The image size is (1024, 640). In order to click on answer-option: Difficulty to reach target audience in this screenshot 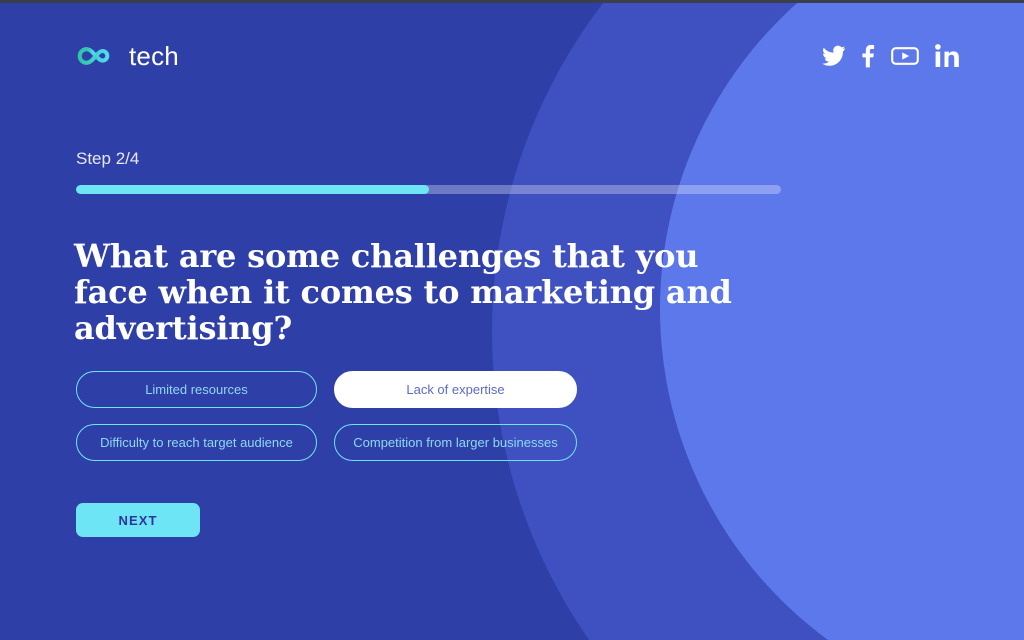, I will do `click(196, 442)`.